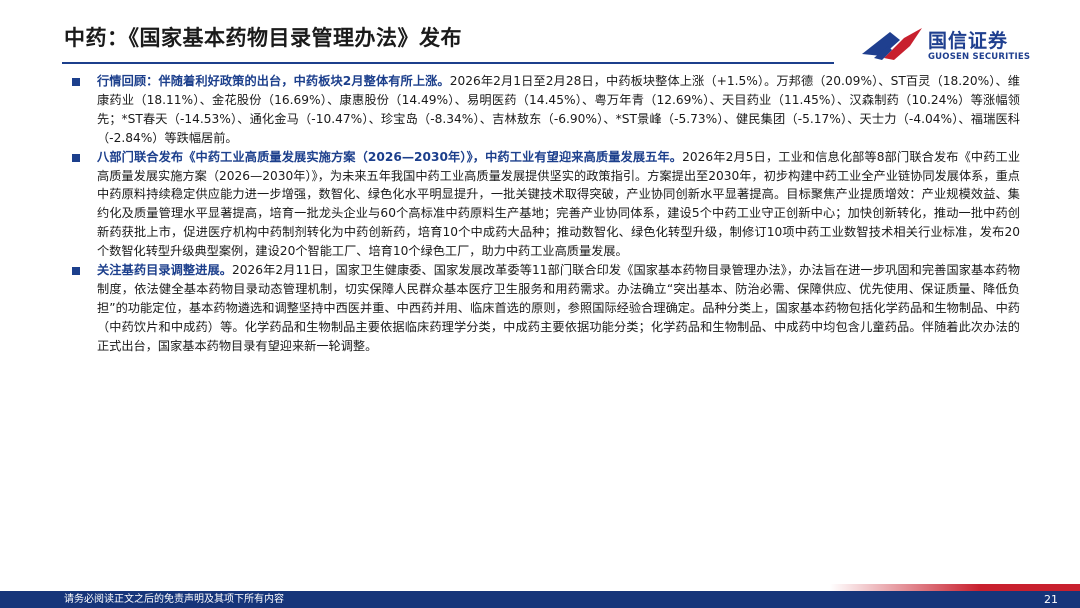 The image size is (1080, 608). What do you see at coordinates (892, 44) in the screenshot?
I see `guosen-logo-icon` at bounding box center [892, 44].